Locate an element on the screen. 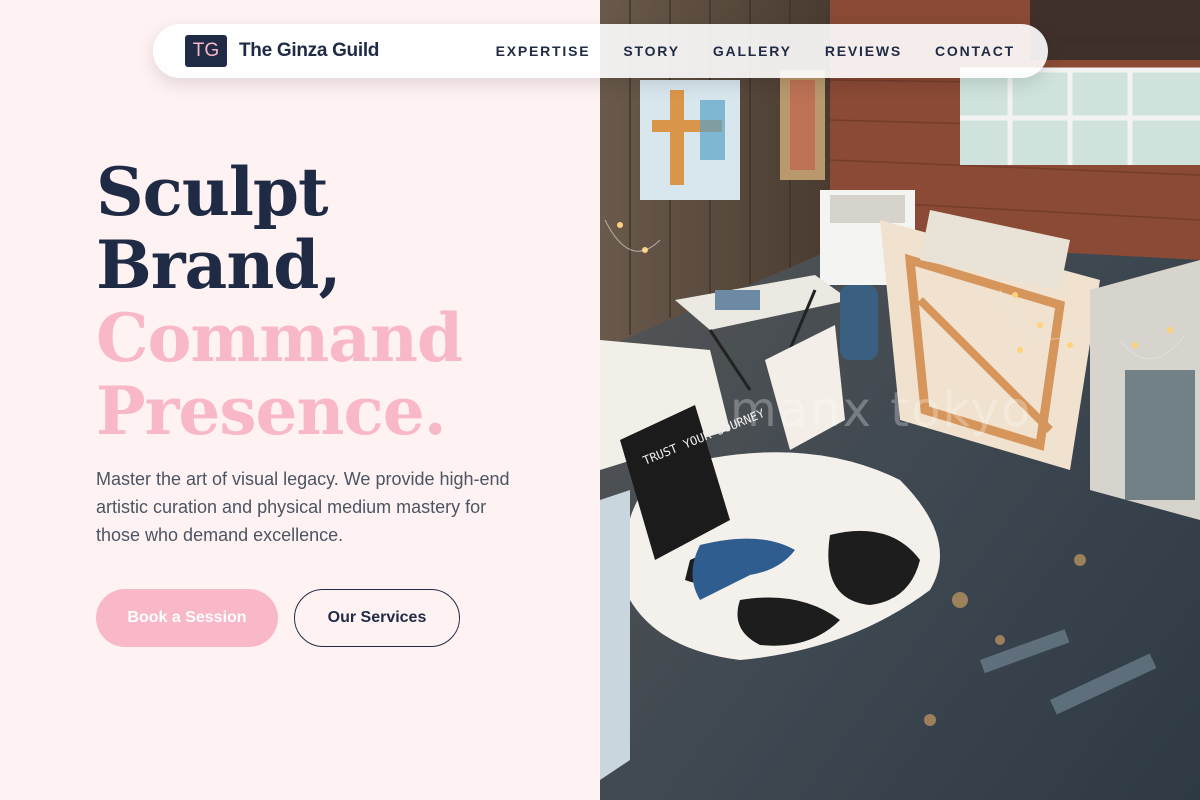  nav-link-expertise: EXPERTISE is located at coordinates (543, 51).